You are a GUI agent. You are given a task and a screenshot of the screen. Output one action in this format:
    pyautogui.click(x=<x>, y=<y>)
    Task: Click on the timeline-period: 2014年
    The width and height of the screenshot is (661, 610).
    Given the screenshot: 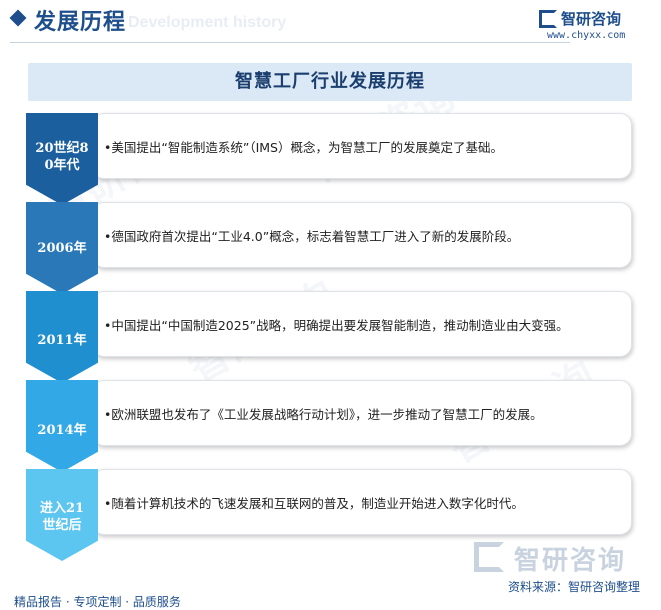 What is the action you would take?
    pyautogui.click(x=62, y=430)
    